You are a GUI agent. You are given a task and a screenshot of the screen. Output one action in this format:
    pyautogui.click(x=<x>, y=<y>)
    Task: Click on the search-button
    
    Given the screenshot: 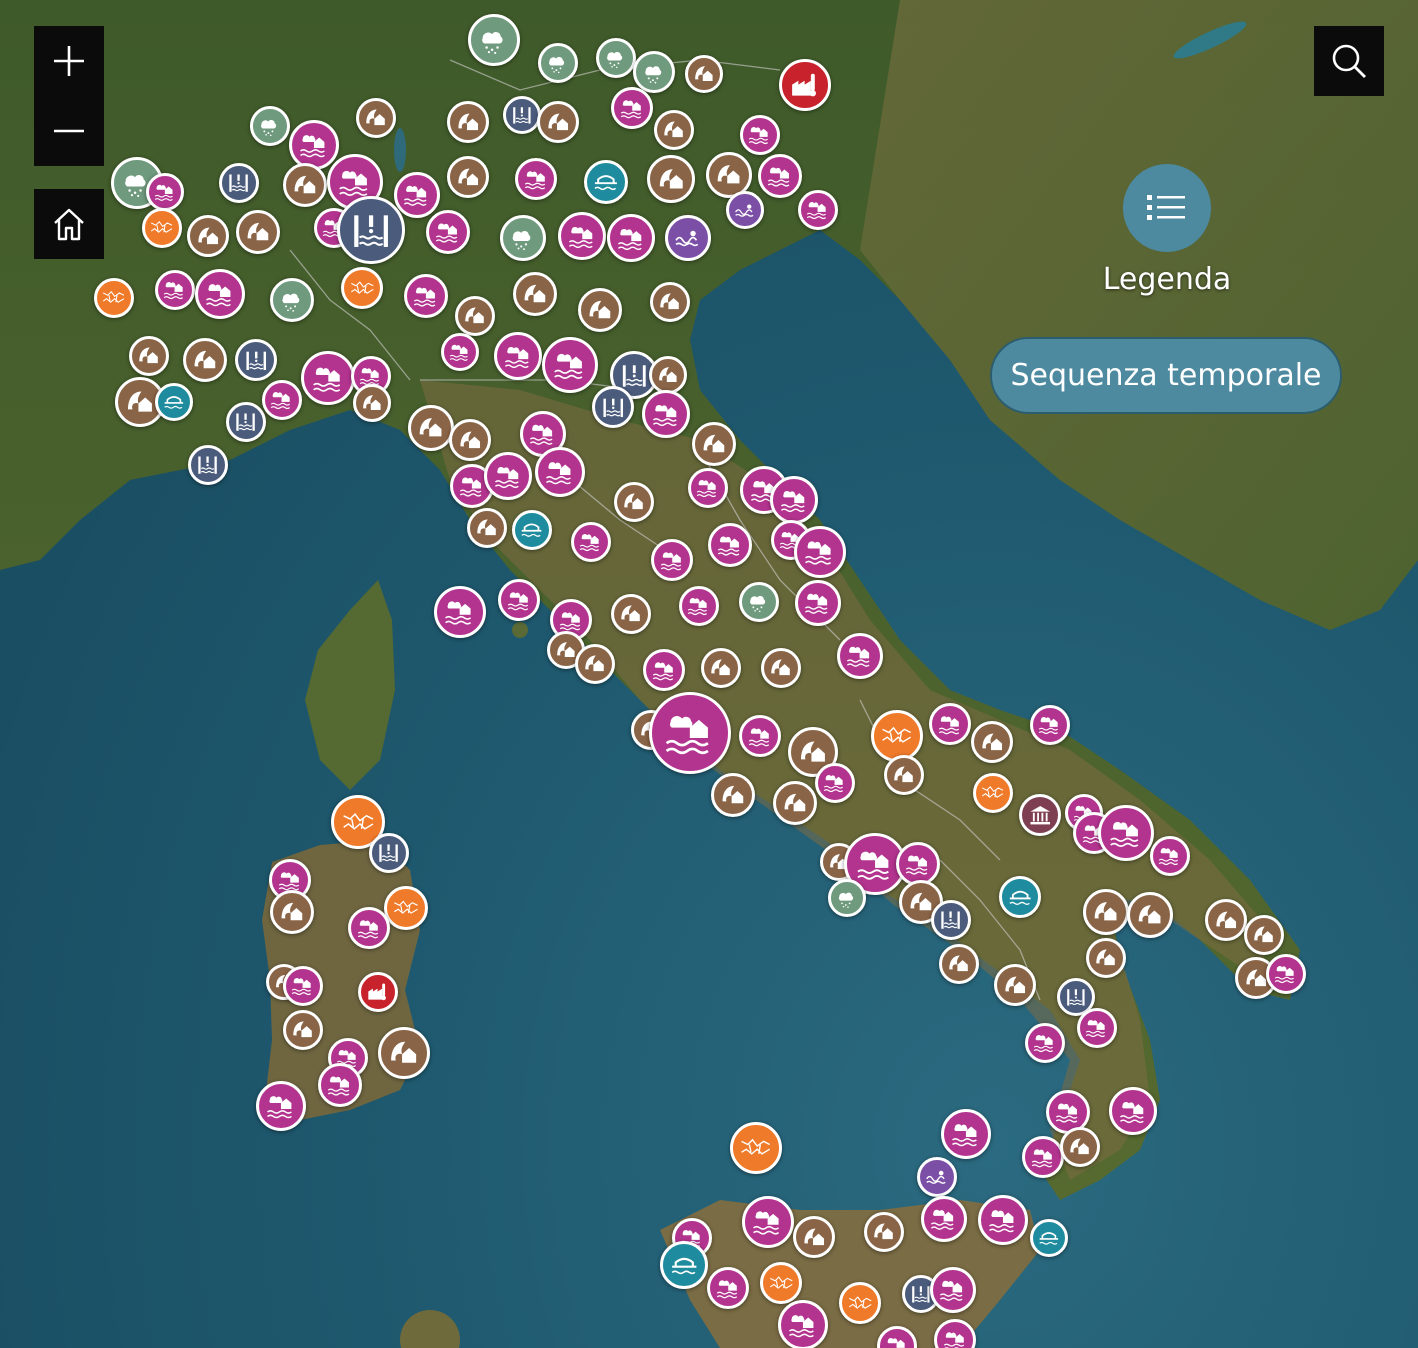 What is the action you would take?
    pyautogui.click(x=1349, y=61)
    